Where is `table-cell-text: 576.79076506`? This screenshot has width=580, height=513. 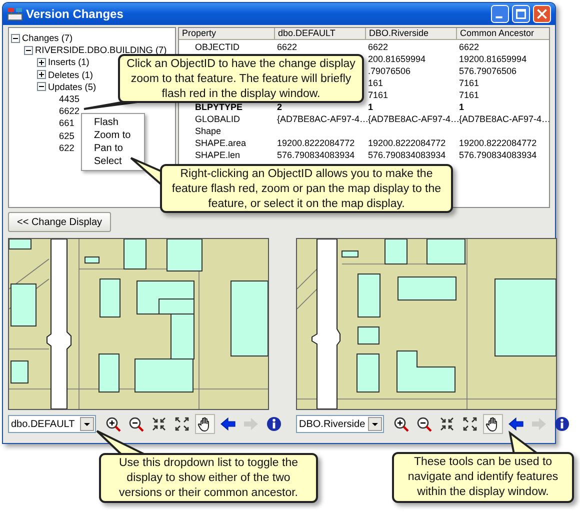 table-cell-text: 576.79076506 is located at coordinates (488, 71).